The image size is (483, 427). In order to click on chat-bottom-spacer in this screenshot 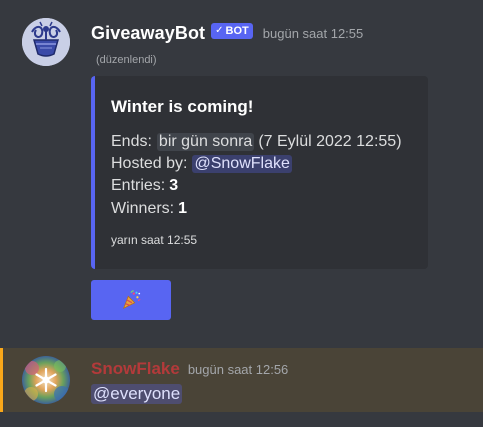, I will do `click(241, 419)`.